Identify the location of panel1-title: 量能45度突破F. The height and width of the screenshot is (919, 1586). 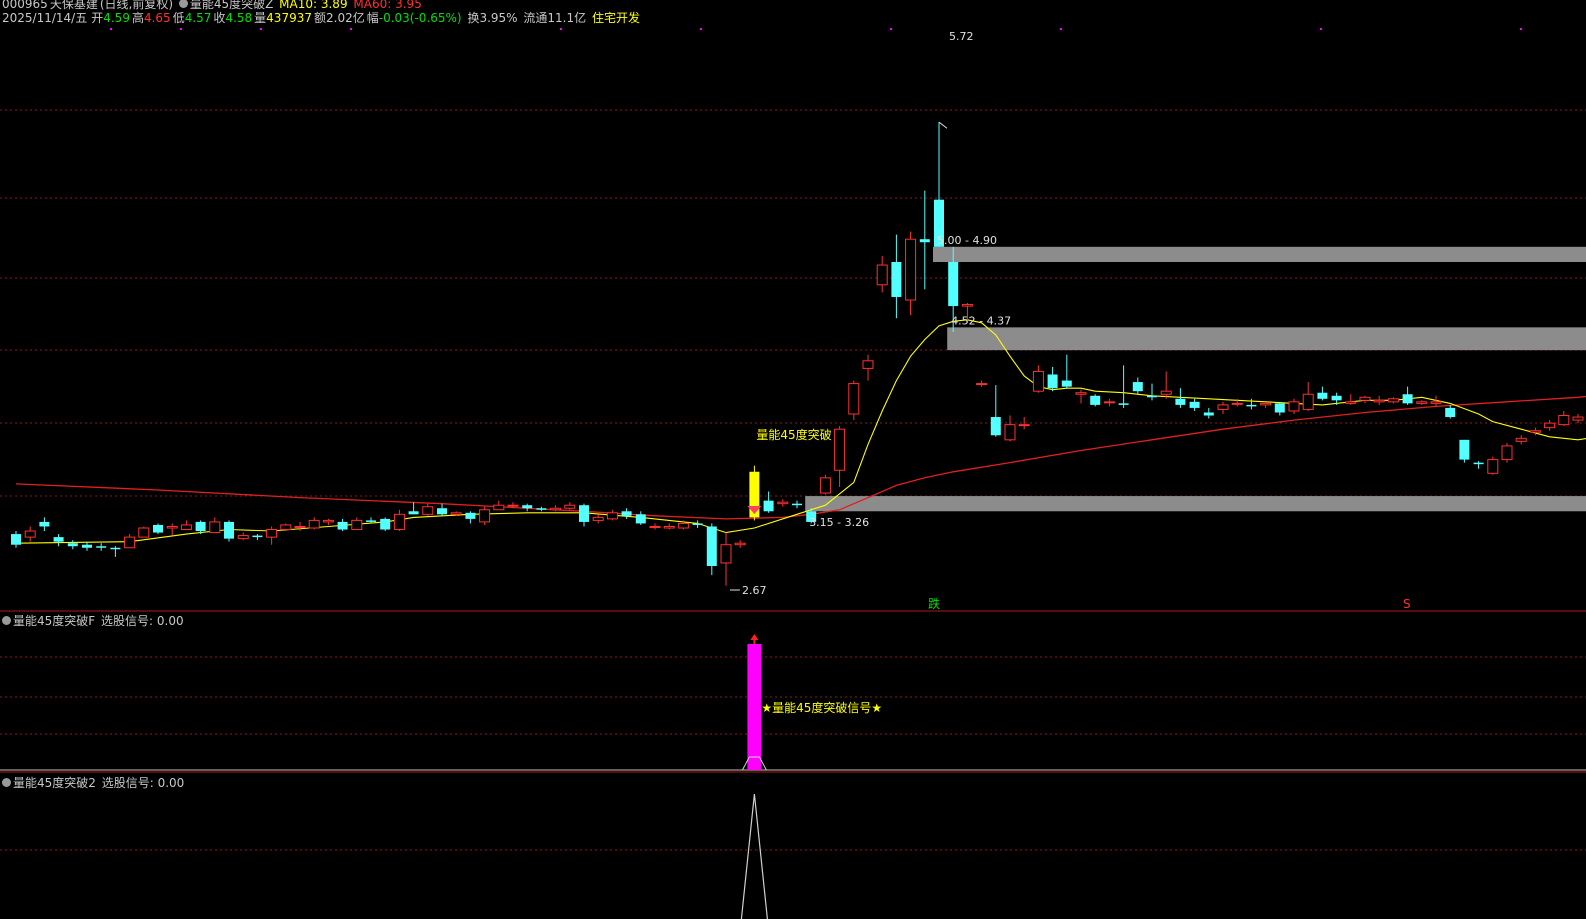
(54, 621).